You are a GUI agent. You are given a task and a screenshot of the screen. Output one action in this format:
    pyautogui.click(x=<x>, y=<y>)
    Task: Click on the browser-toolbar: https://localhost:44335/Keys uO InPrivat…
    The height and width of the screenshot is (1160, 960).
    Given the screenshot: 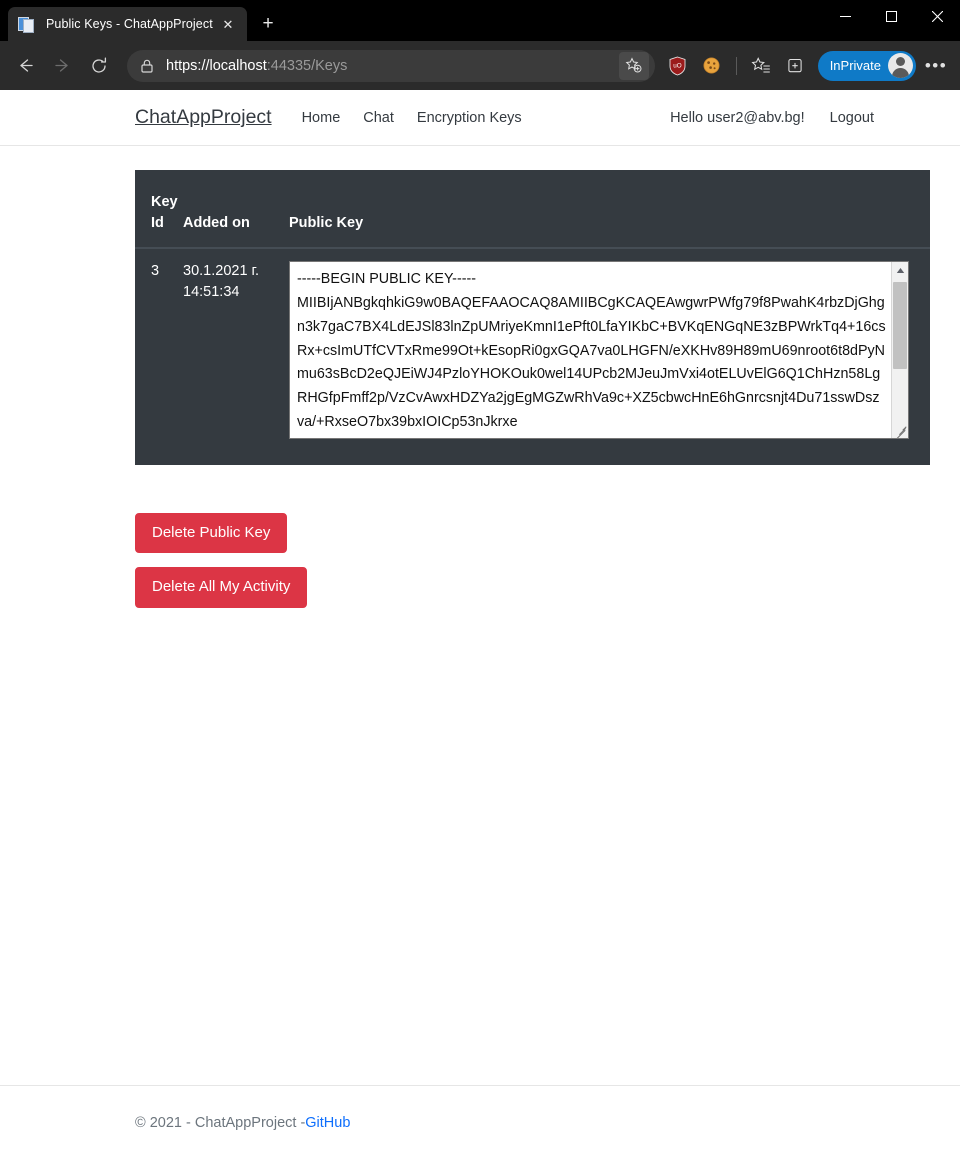 What is the action you would take?
    pyautogui.click(x=480, y=65)
    